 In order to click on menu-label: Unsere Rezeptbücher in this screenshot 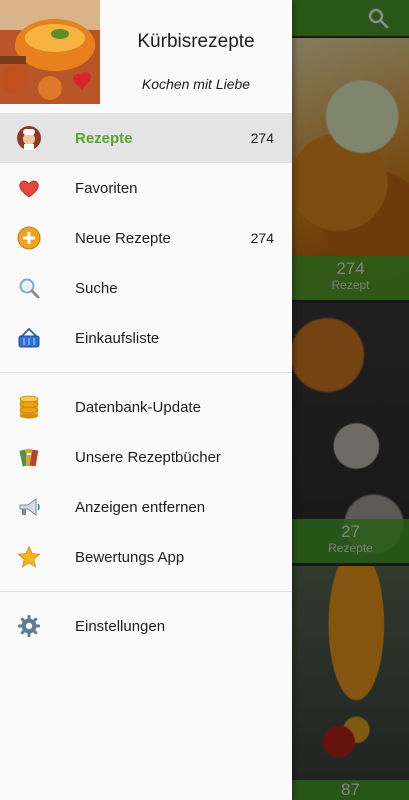, I will do `click(148, 457)`.